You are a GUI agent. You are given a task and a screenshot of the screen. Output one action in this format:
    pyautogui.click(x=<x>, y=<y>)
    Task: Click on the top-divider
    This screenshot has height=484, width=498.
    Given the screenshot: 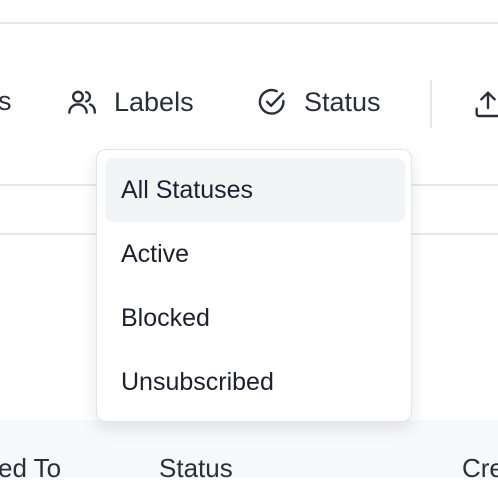 What is the action you would take?
    pyautogui.click(x=249, y=23)
    